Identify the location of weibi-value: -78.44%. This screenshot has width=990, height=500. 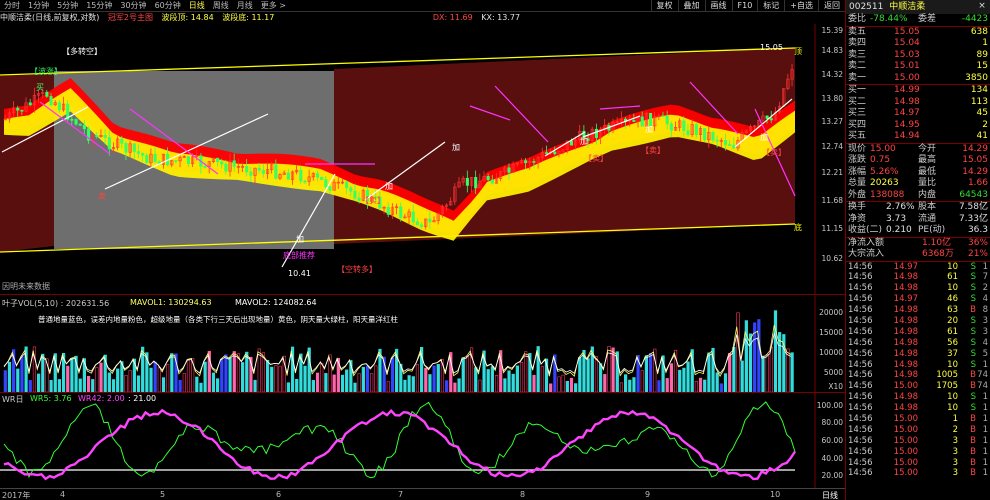
(889, 19).